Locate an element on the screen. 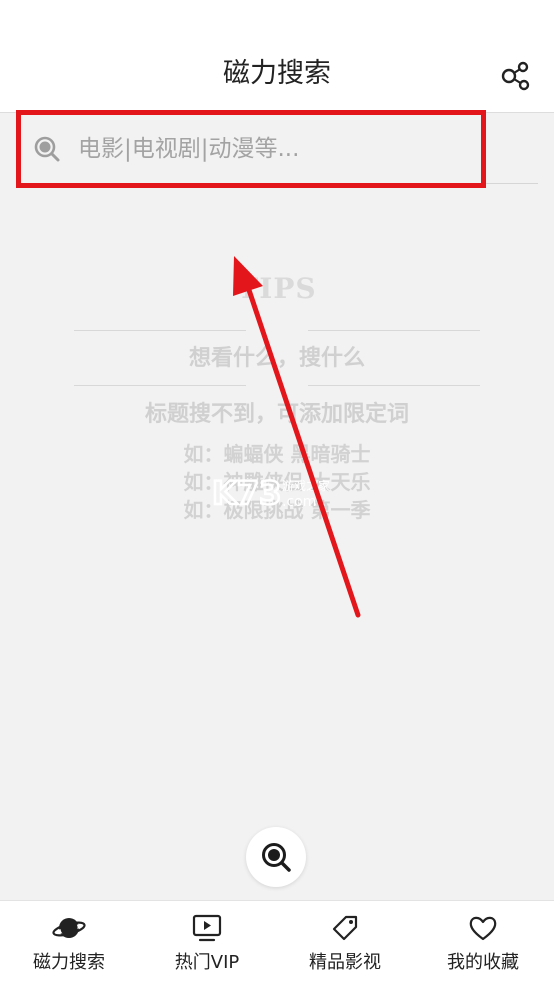 The image size is (554, 984). bottom-tab-bar: 磁力搜索 热门VIP 精品影视 我的收藏 is located at coordinates (277, 942).